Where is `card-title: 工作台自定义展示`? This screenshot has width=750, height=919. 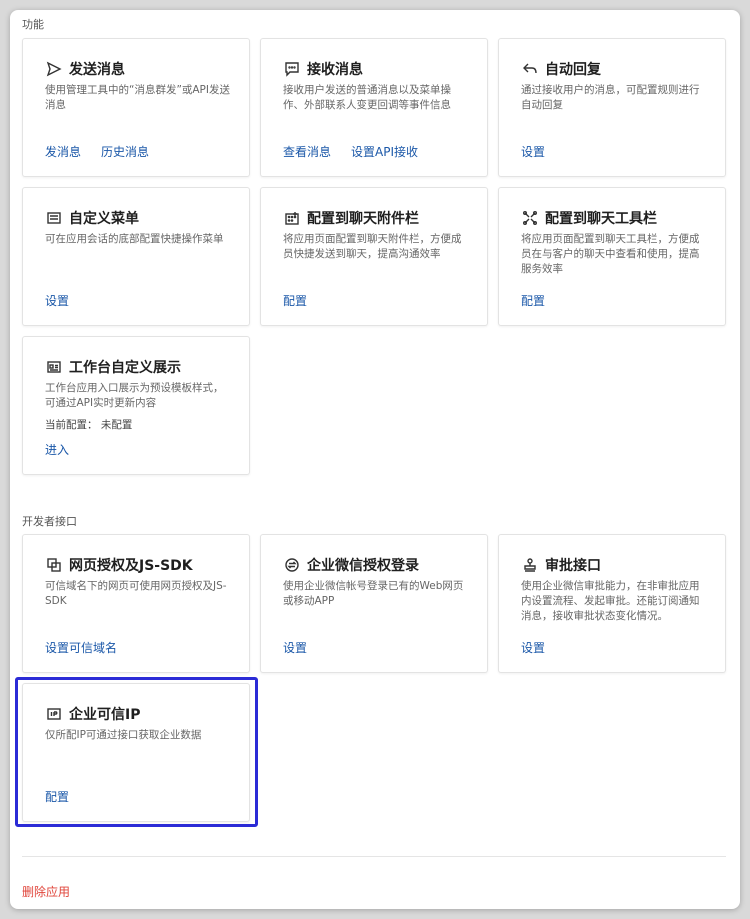
card-title: 工作台自定义展示 is located at coordinates (125, 368).